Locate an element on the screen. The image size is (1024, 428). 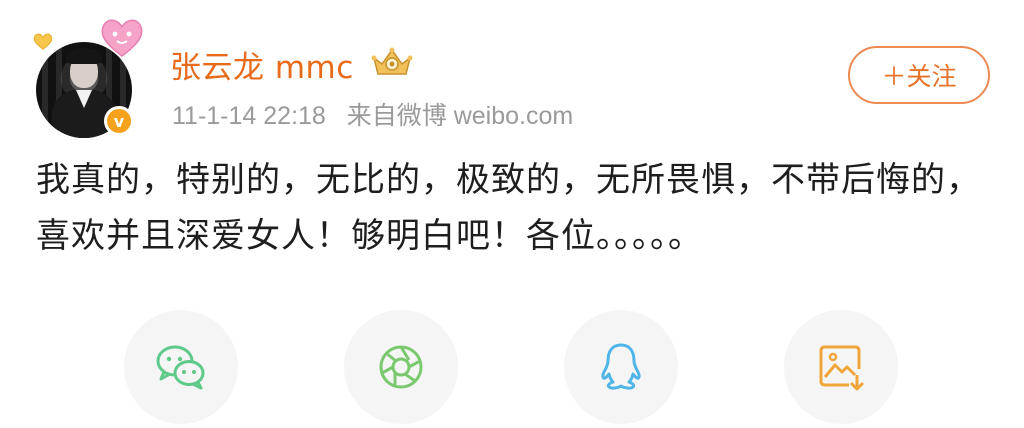
wechat-icon is located at coordinates (180, 367).